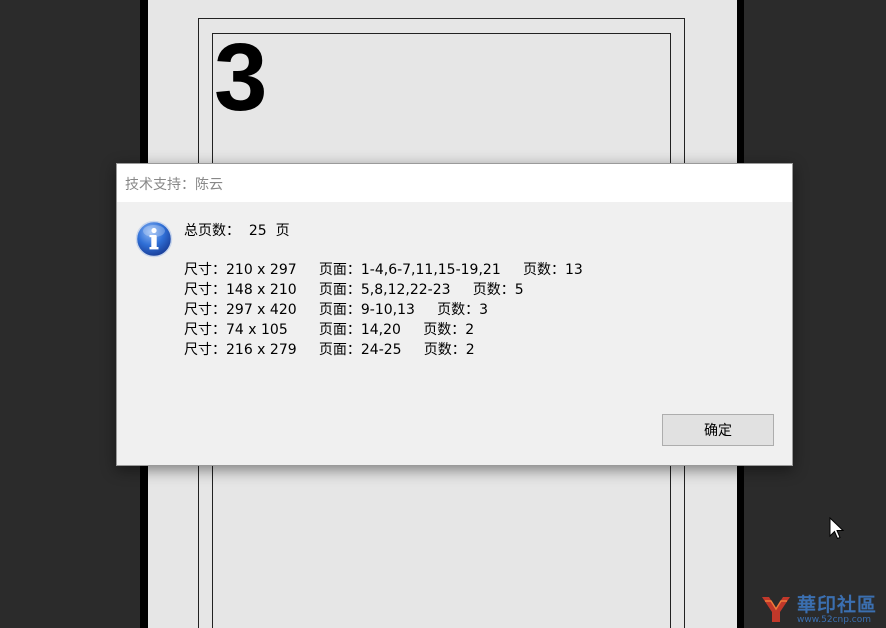 Image resolution: width=886 pixels, height=628 pixels. What do you see at coordinates (354, 290) in the screenshot?
I see `size-row: 尺寸：148 x 210 页面：5,8,12,22-23 页数：5` at bounding box center [354, 290].